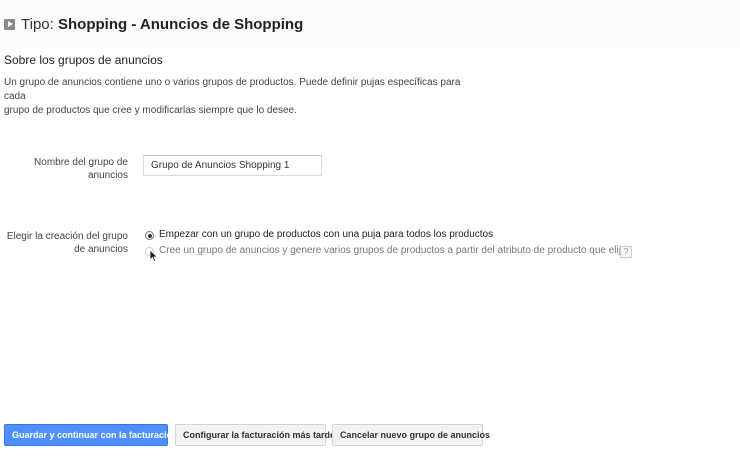 This screenshot has width=740, height=471. Describe the element at coordinates (64, 243) in the screenshot. I see `creation-method-label: Elegir la creación del grupo de anuncios` at that location.